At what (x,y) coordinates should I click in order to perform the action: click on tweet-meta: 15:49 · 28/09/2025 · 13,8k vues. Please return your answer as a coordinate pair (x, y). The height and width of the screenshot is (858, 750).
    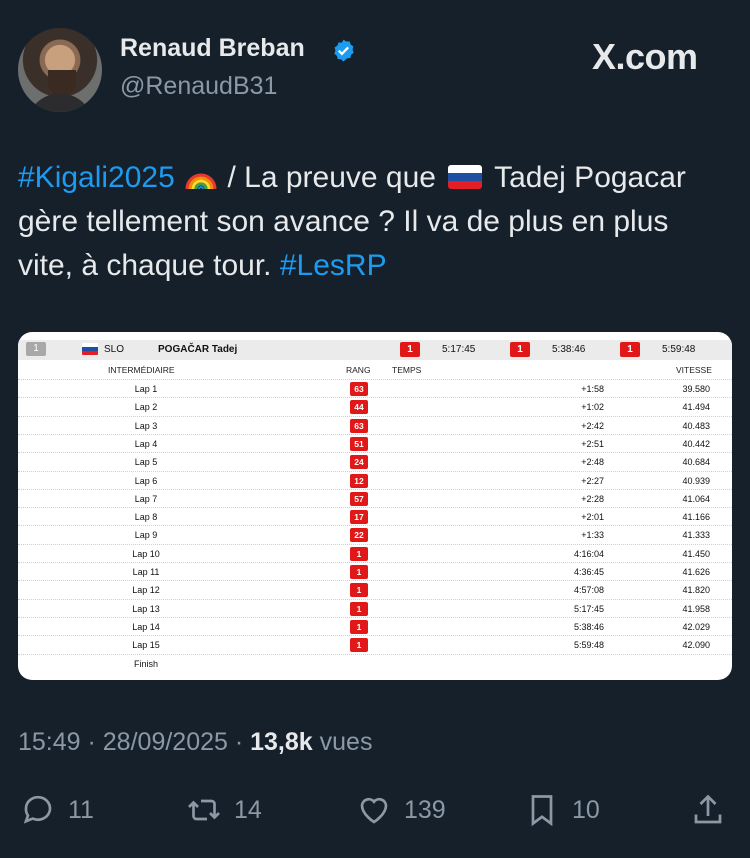
    Looking at the image, I should click on (195, 742).